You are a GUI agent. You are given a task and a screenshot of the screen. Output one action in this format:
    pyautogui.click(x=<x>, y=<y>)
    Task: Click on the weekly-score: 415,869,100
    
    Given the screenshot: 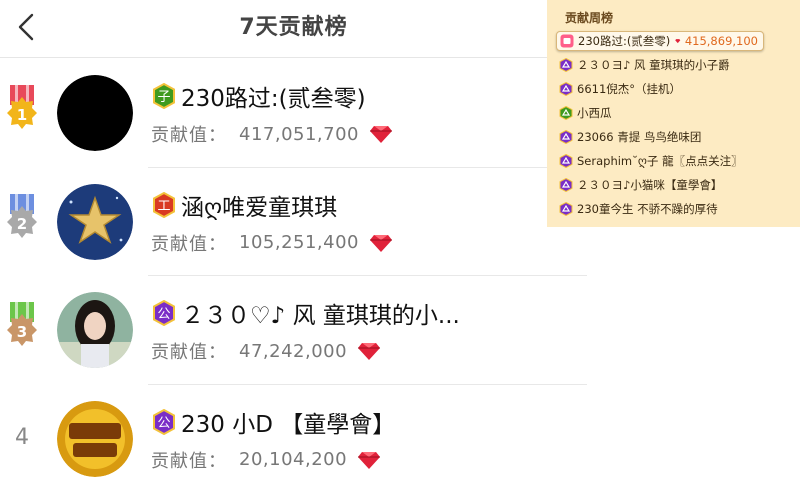 What is the action you would take?
    pyautogui.click(x=721, y=41)
    